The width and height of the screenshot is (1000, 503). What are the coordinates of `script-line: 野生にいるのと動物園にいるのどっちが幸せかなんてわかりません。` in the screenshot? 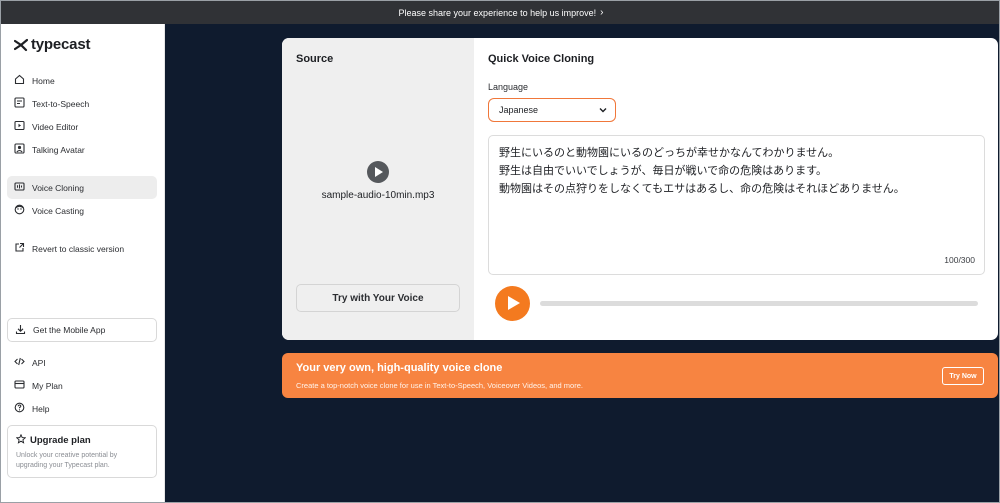 It's located at (669, 152).